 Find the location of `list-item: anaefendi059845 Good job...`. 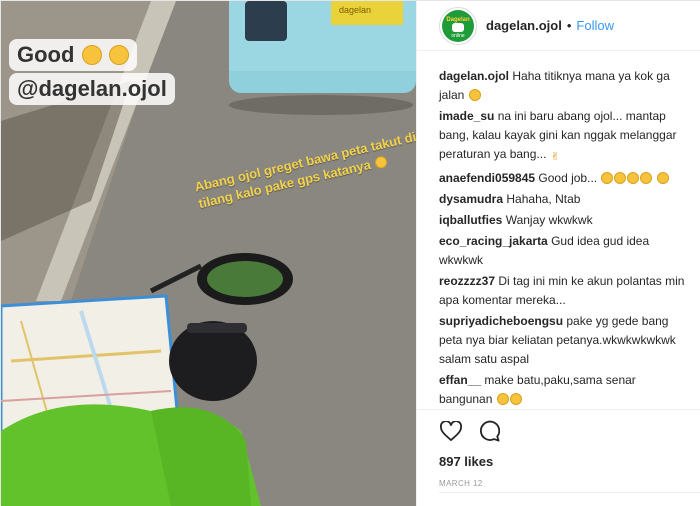

list-item: anaefendi059845 Good job... is located at coordinates (563, 178).